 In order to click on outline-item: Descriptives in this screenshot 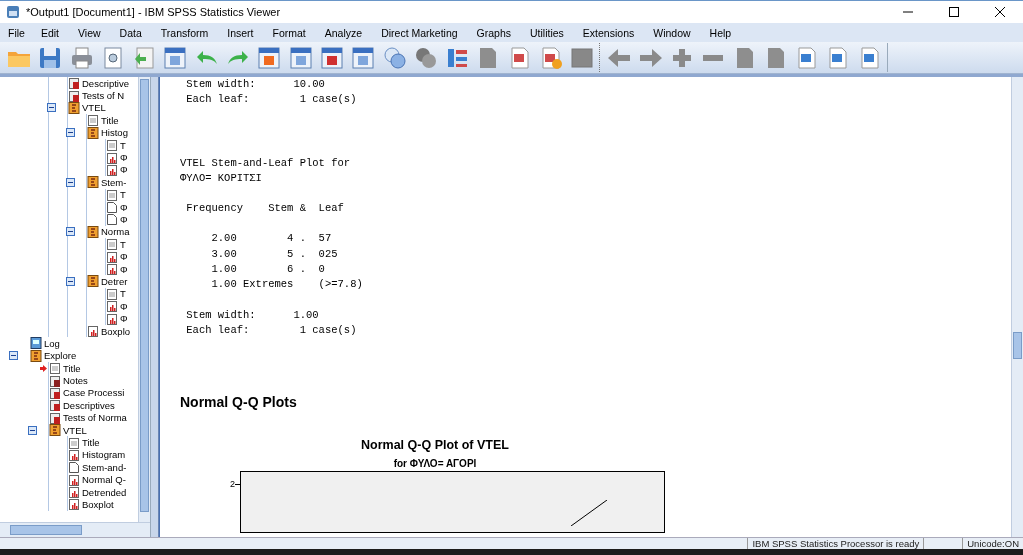, I will do `click(89, 405)`.